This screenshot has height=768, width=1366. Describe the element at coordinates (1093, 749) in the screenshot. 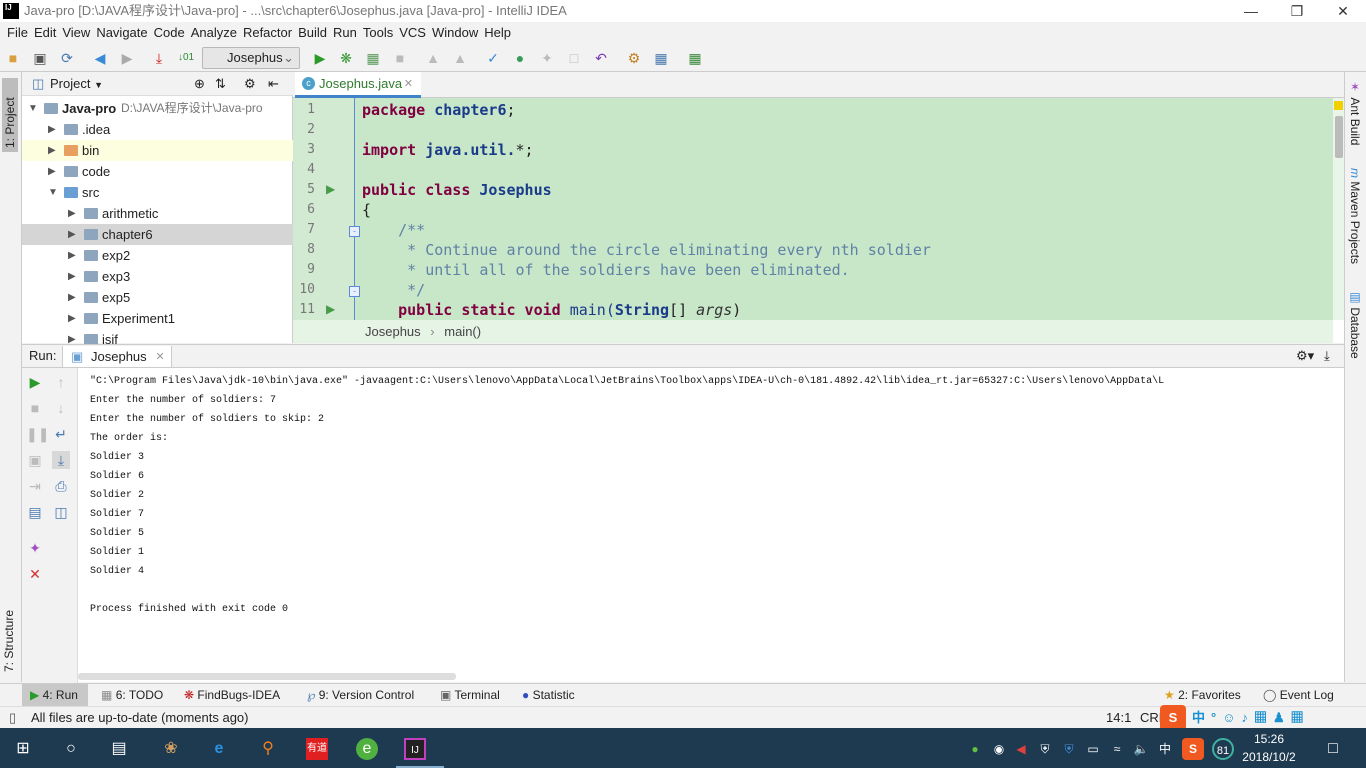

I see `tray-battery-icon: ▭` at that location.